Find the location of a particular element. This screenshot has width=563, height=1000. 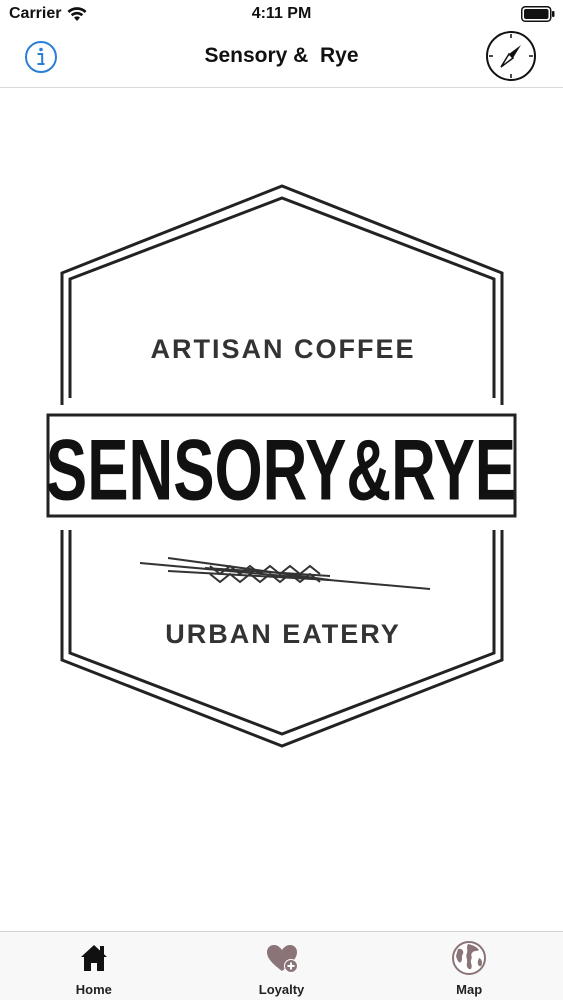

compass-button is located at coordinates (511, 56).